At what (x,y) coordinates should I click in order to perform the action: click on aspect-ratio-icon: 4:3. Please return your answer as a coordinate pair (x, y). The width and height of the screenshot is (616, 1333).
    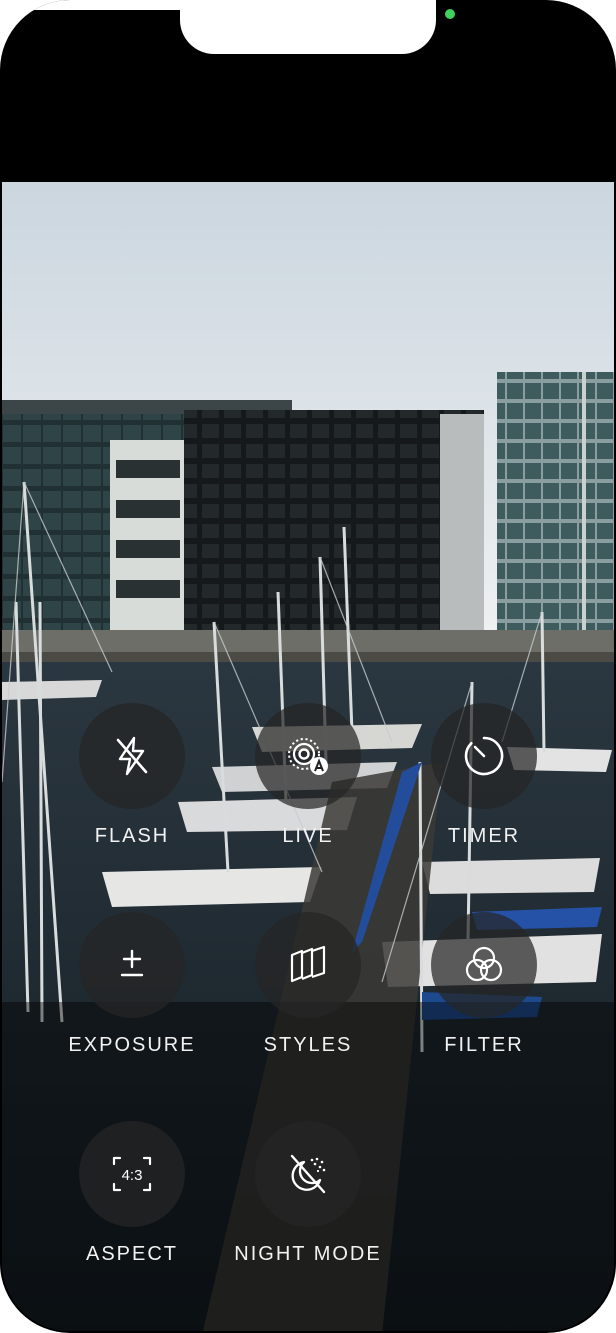
    Looking at the image, I should click on (132, 1174).